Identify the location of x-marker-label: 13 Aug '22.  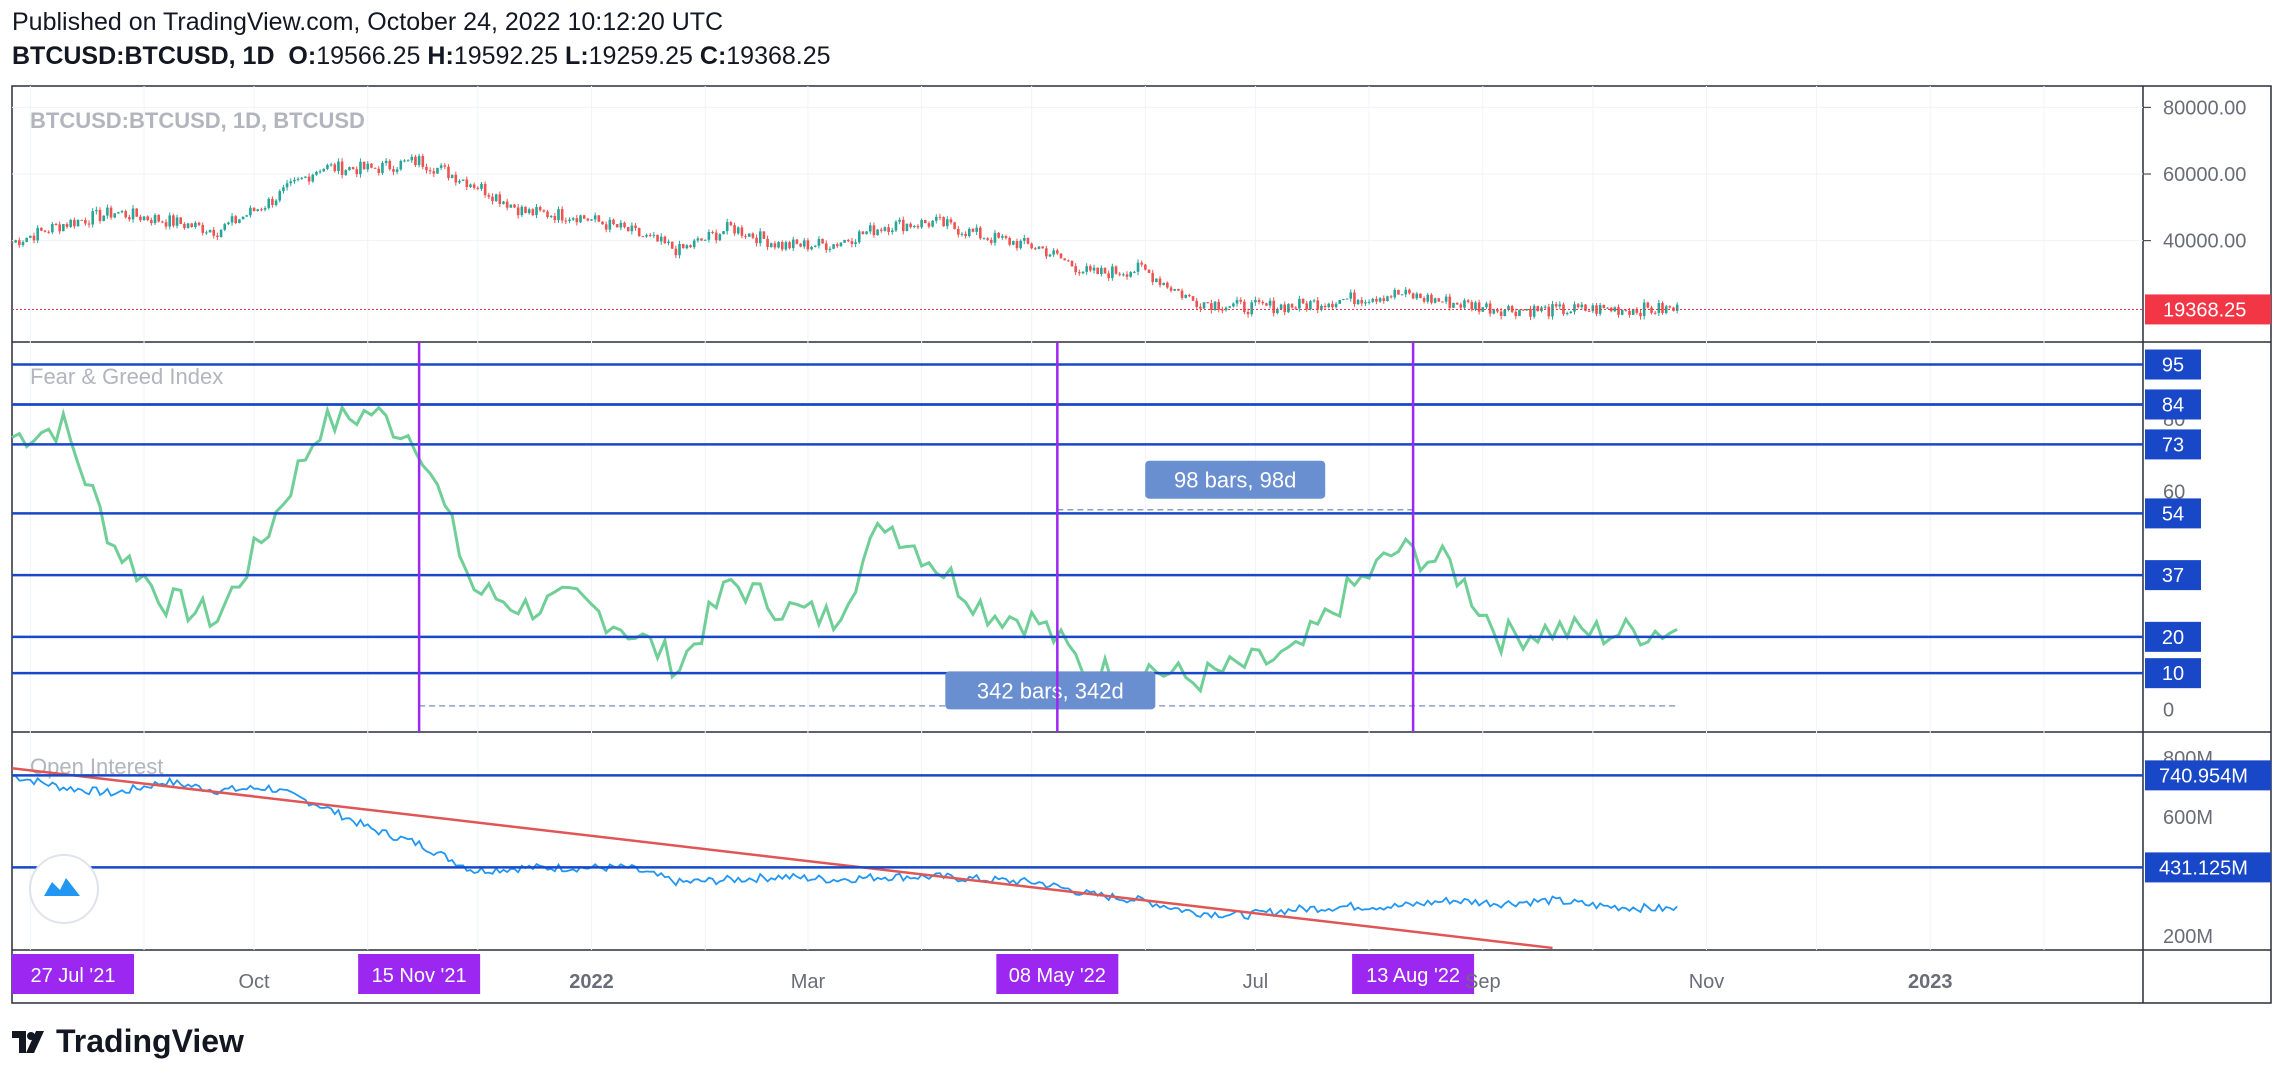
(1413, 976).